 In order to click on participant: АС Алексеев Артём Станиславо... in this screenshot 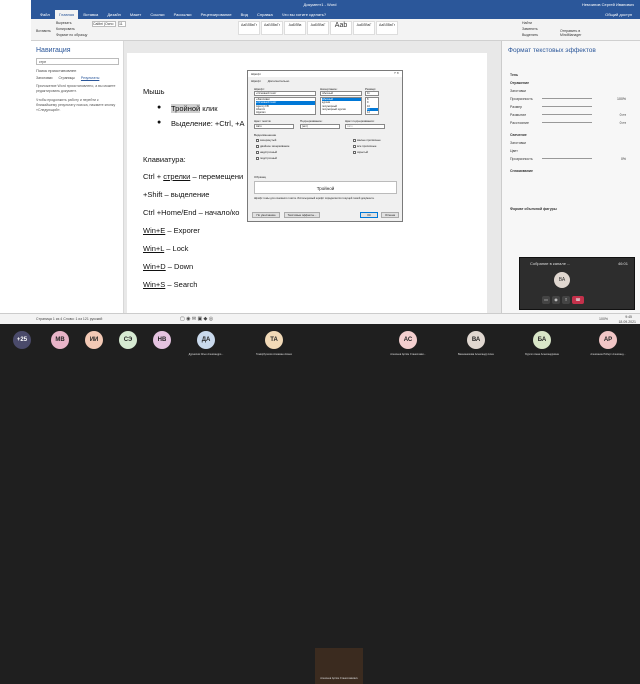, I will do `click(408, 343)`.